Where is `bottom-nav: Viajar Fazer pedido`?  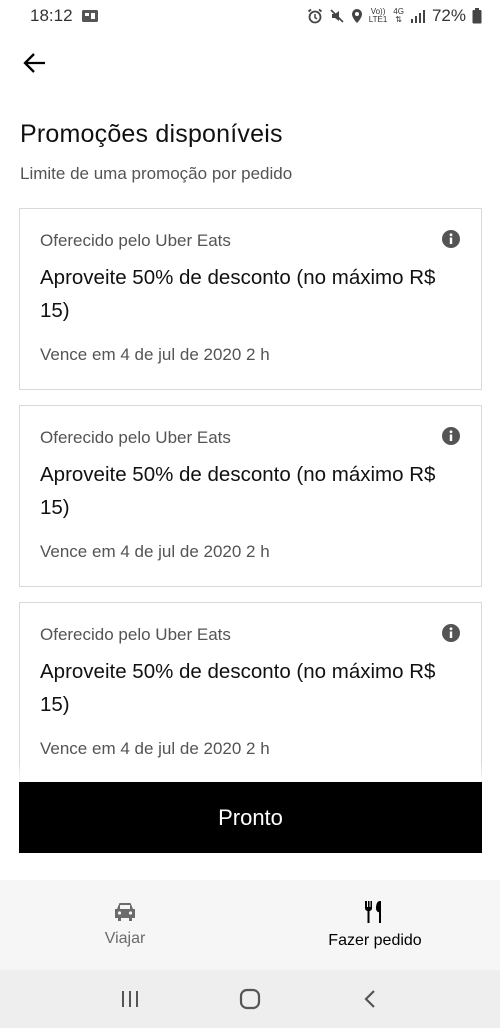 bottom-nav: Viajar Fazer pedido is located at coordinates (250, 925).